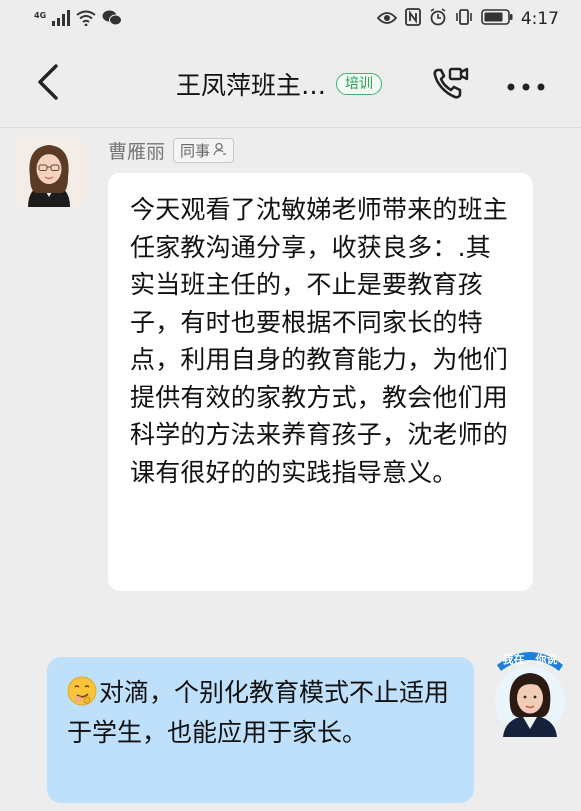 The width and height of the screenshot is (581, 811). What do you see at coordinates (82, 691) in the screenshot?
I see `smirk-face-emoji` at bounding box center [82, 691].